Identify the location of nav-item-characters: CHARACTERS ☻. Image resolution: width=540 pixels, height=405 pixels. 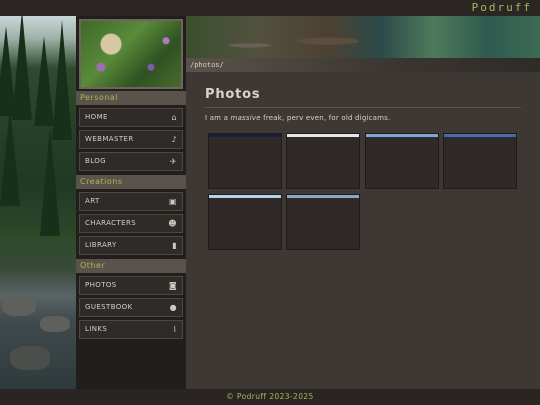
(131, 223).